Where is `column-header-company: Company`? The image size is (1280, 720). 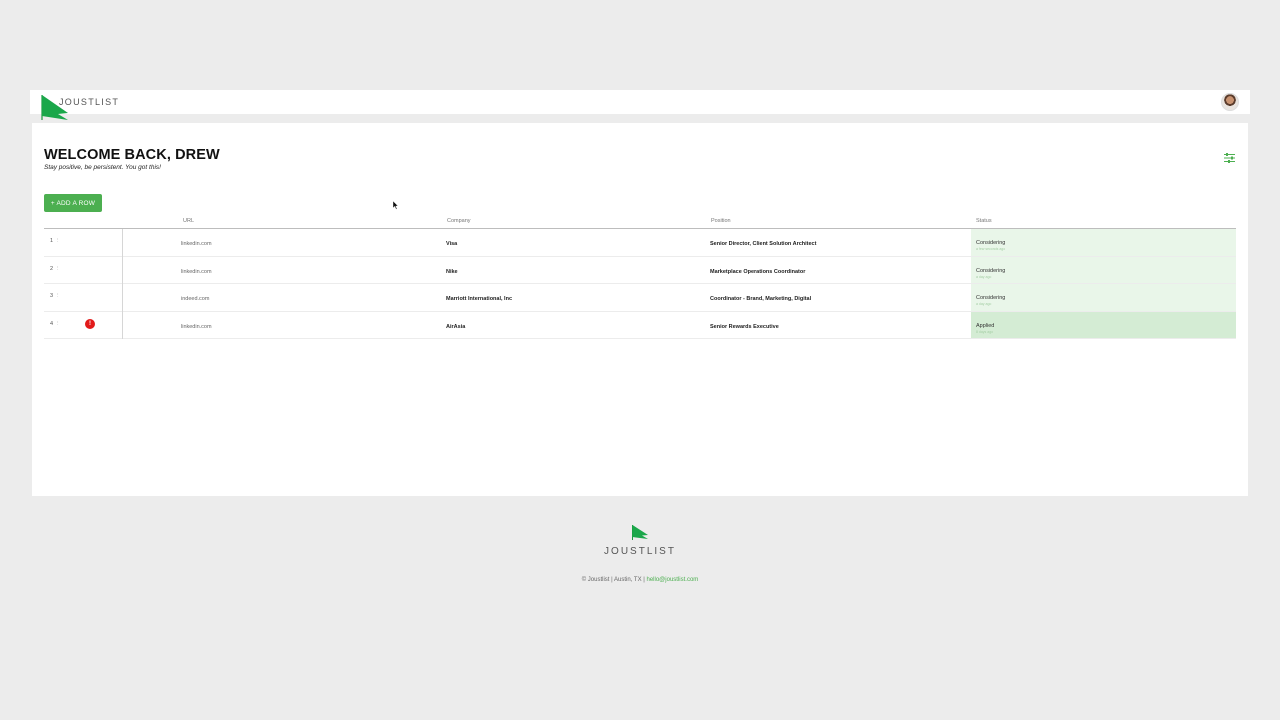
column-header-company: Company is located at coordinates (459, 221).